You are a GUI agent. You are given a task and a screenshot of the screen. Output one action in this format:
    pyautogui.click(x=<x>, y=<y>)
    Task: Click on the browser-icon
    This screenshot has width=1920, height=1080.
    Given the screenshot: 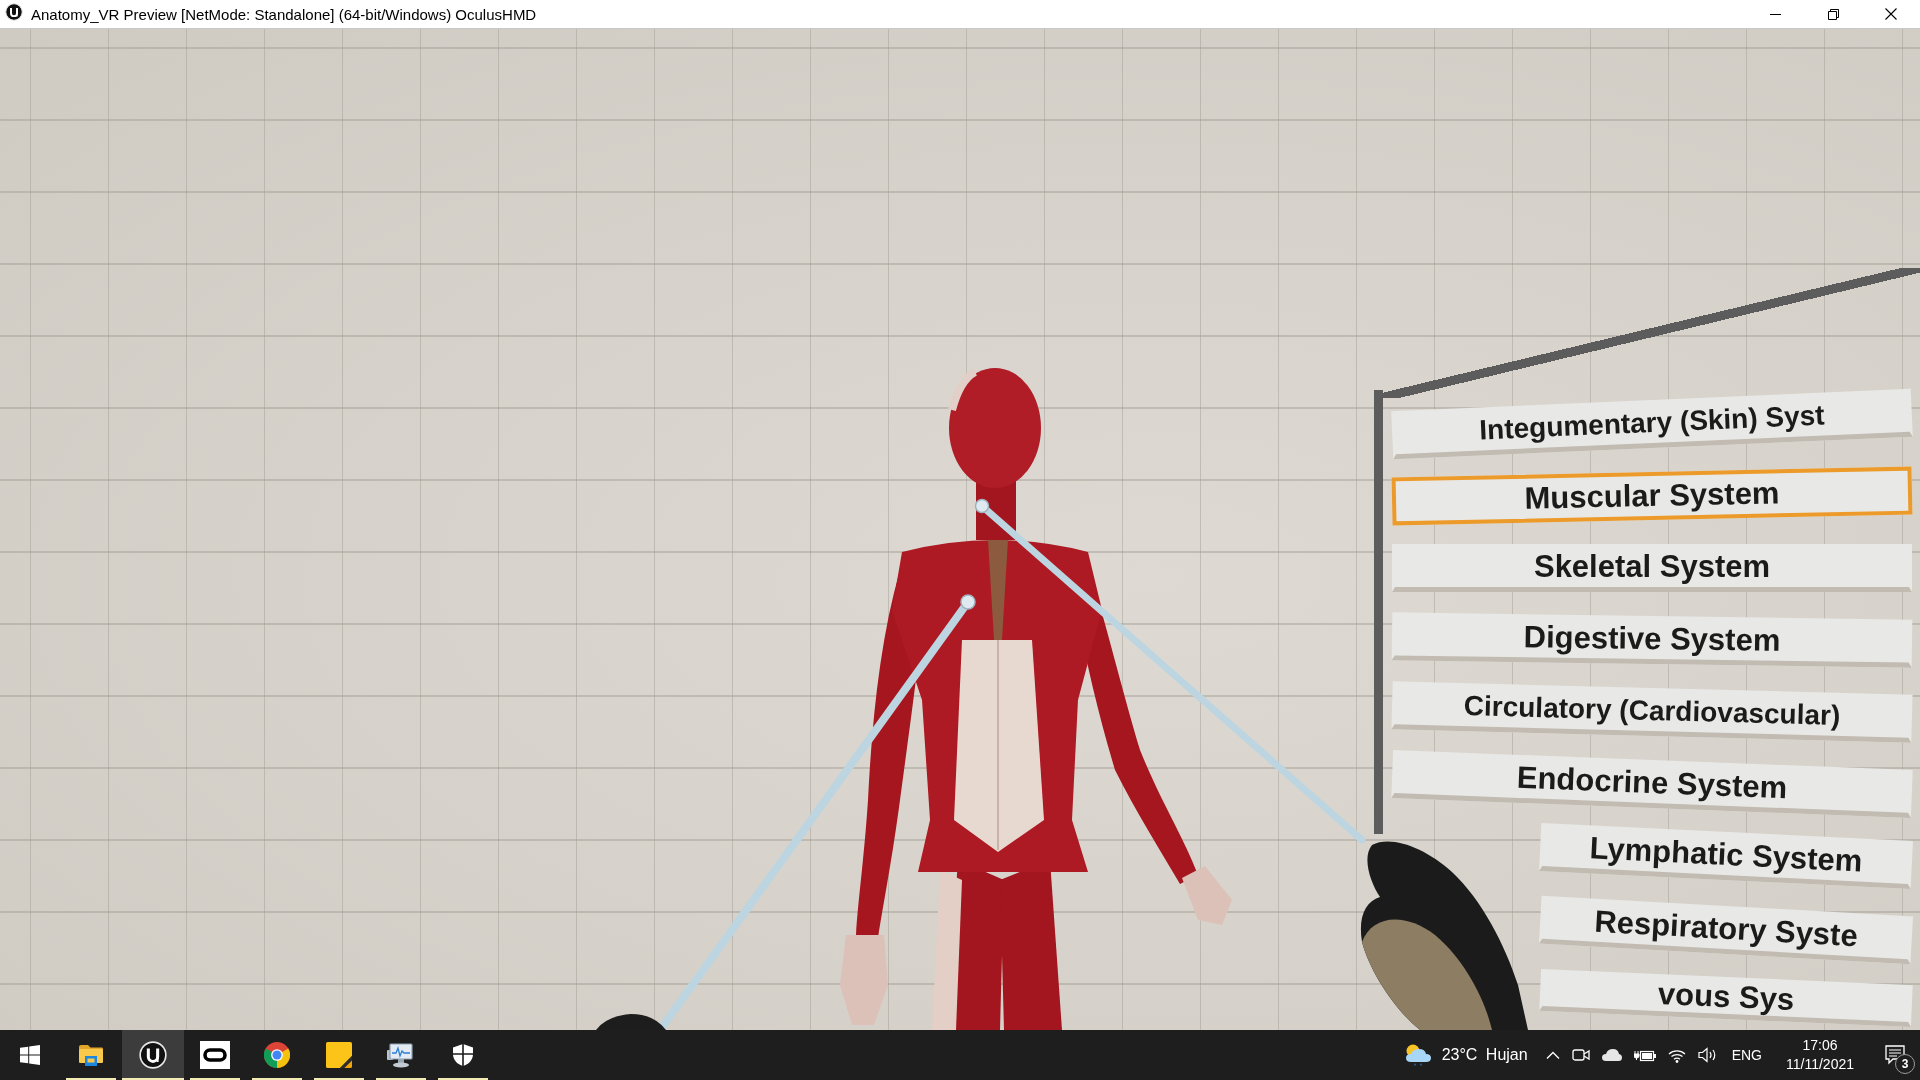 What is the action you would take?
    pyautogui.click(x=277, y=1055)
    